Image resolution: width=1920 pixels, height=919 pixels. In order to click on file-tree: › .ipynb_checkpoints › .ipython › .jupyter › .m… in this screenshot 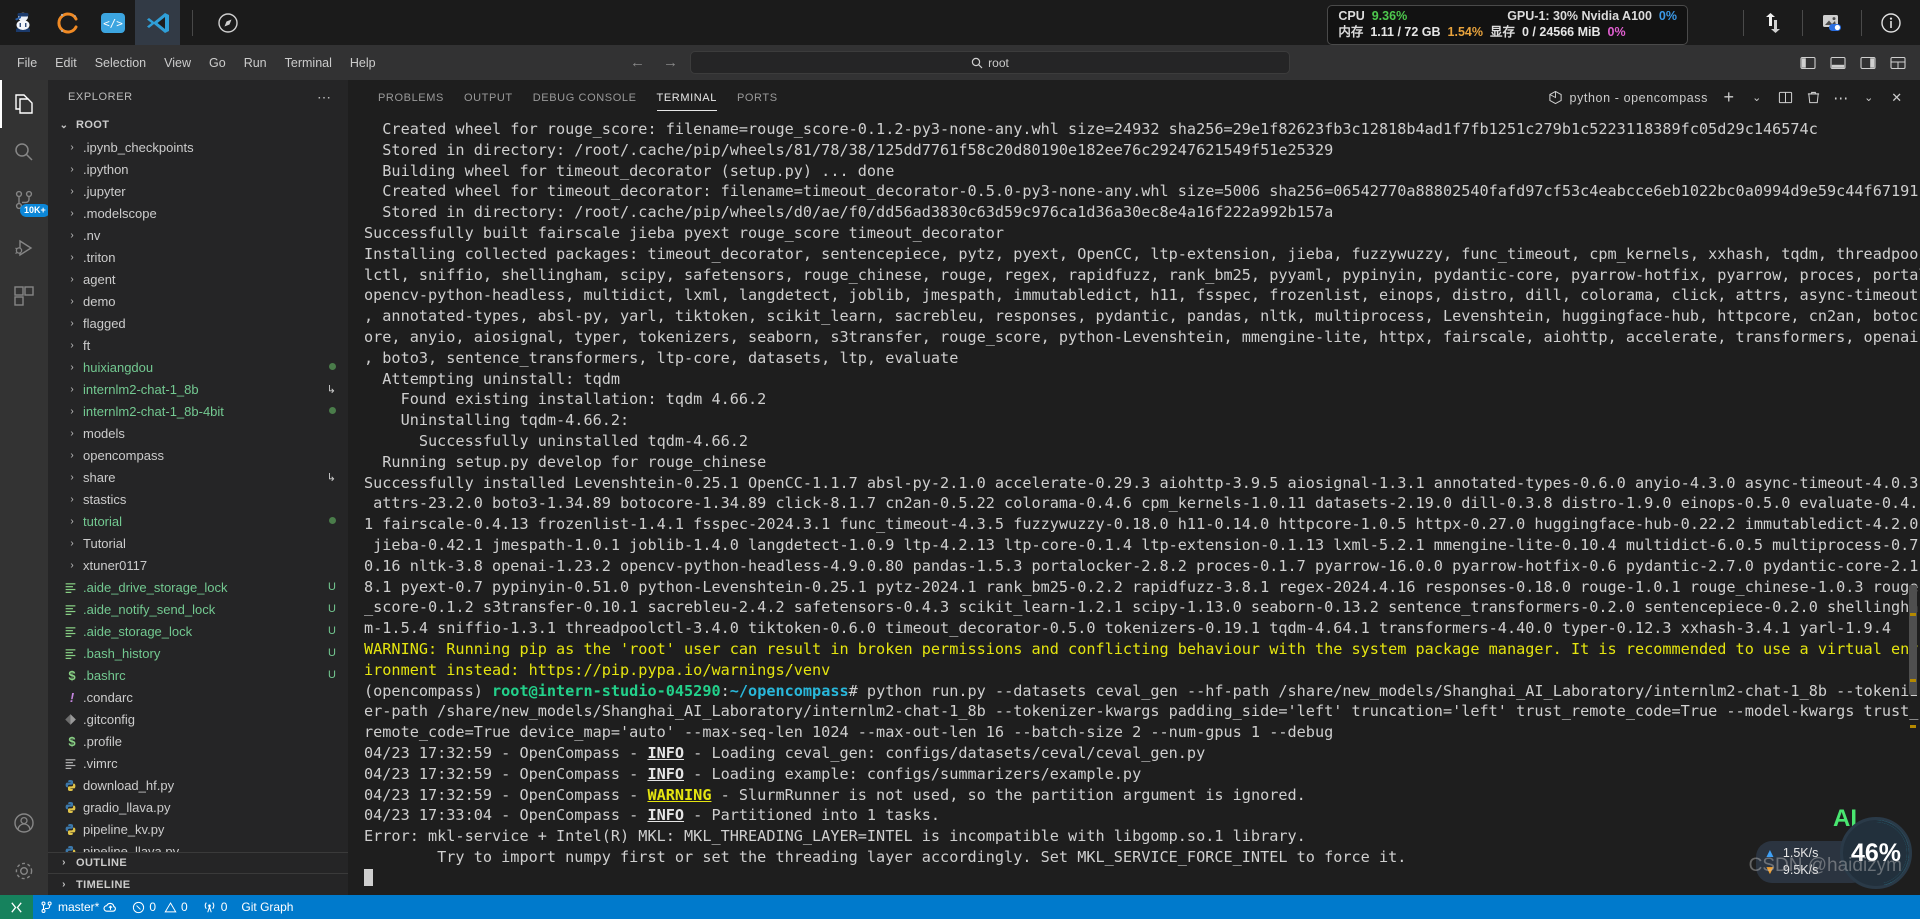, I will do `click(198, 494)`.